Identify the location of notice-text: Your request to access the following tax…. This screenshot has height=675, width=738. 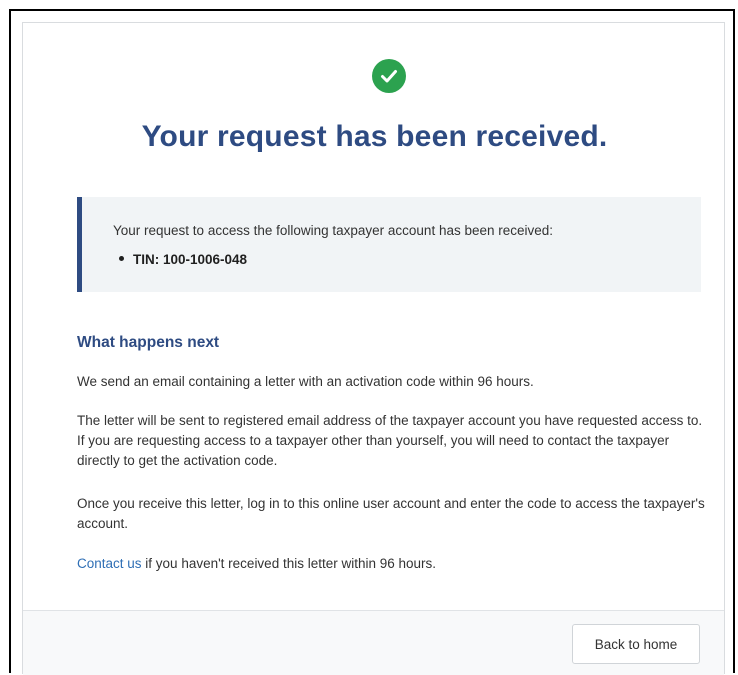
(333, 230).